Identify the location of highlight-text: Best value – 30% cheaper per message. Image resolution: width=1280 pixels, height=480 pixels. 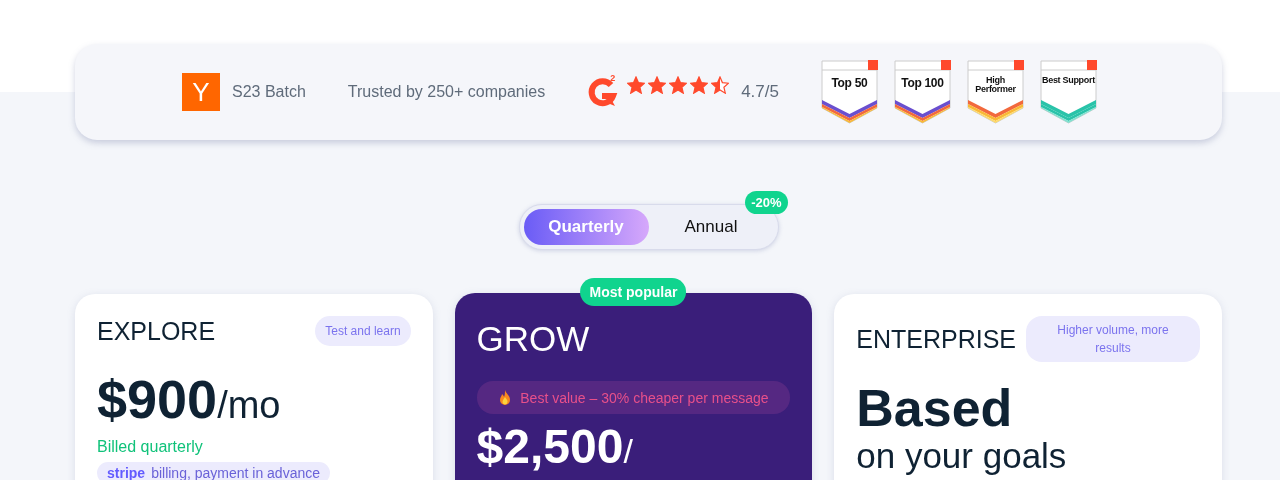
(644, 397).